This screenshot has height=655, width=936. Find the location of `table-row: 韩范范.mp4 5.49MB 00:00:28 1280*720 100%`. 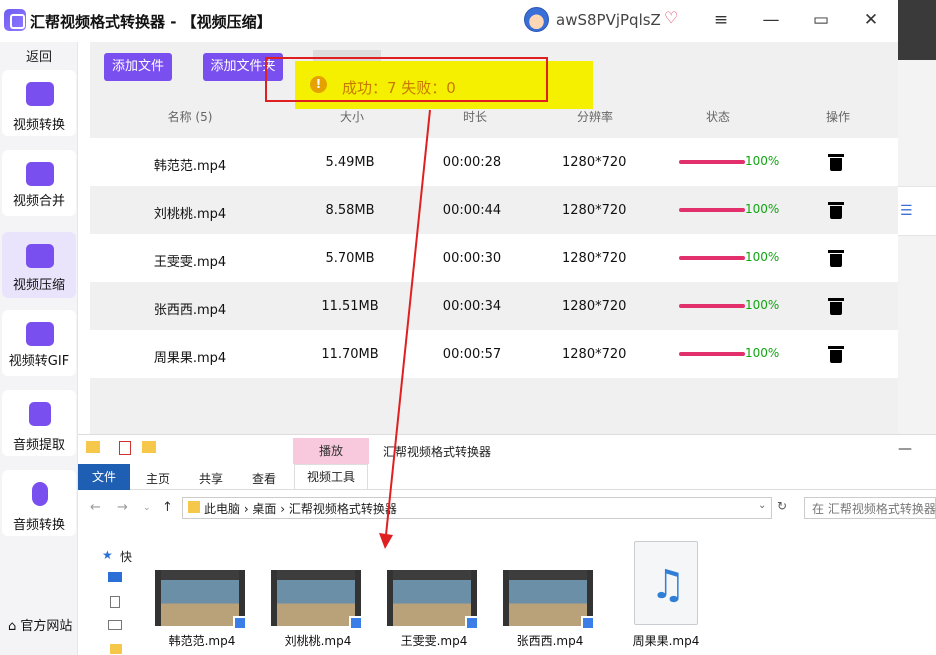

table-row: 韩范范.mp4 5.49MB 00:00:28 1280*720 100% is located at coordinates (494, 162).